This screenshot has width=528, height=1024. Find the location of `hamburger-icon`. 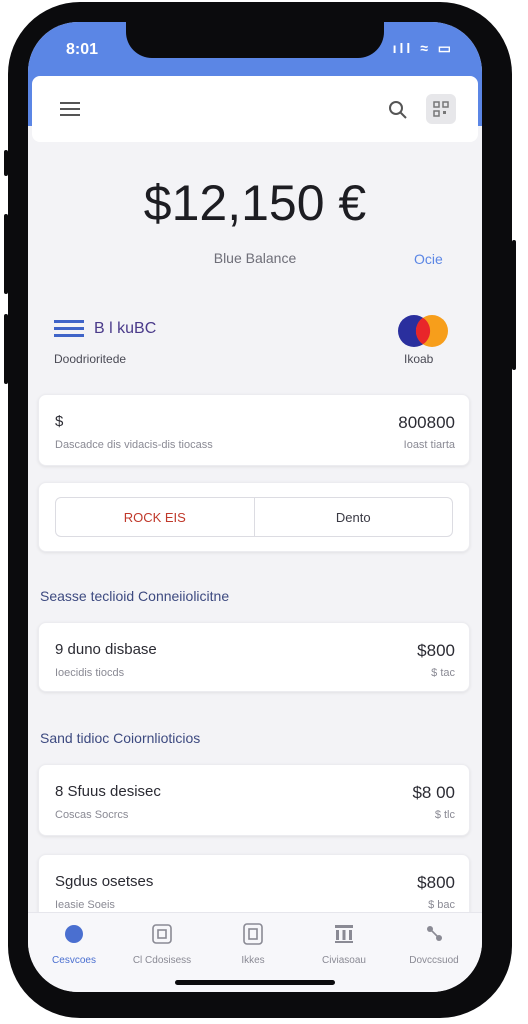

hamburger-icon is located at coordinates (70, 109).